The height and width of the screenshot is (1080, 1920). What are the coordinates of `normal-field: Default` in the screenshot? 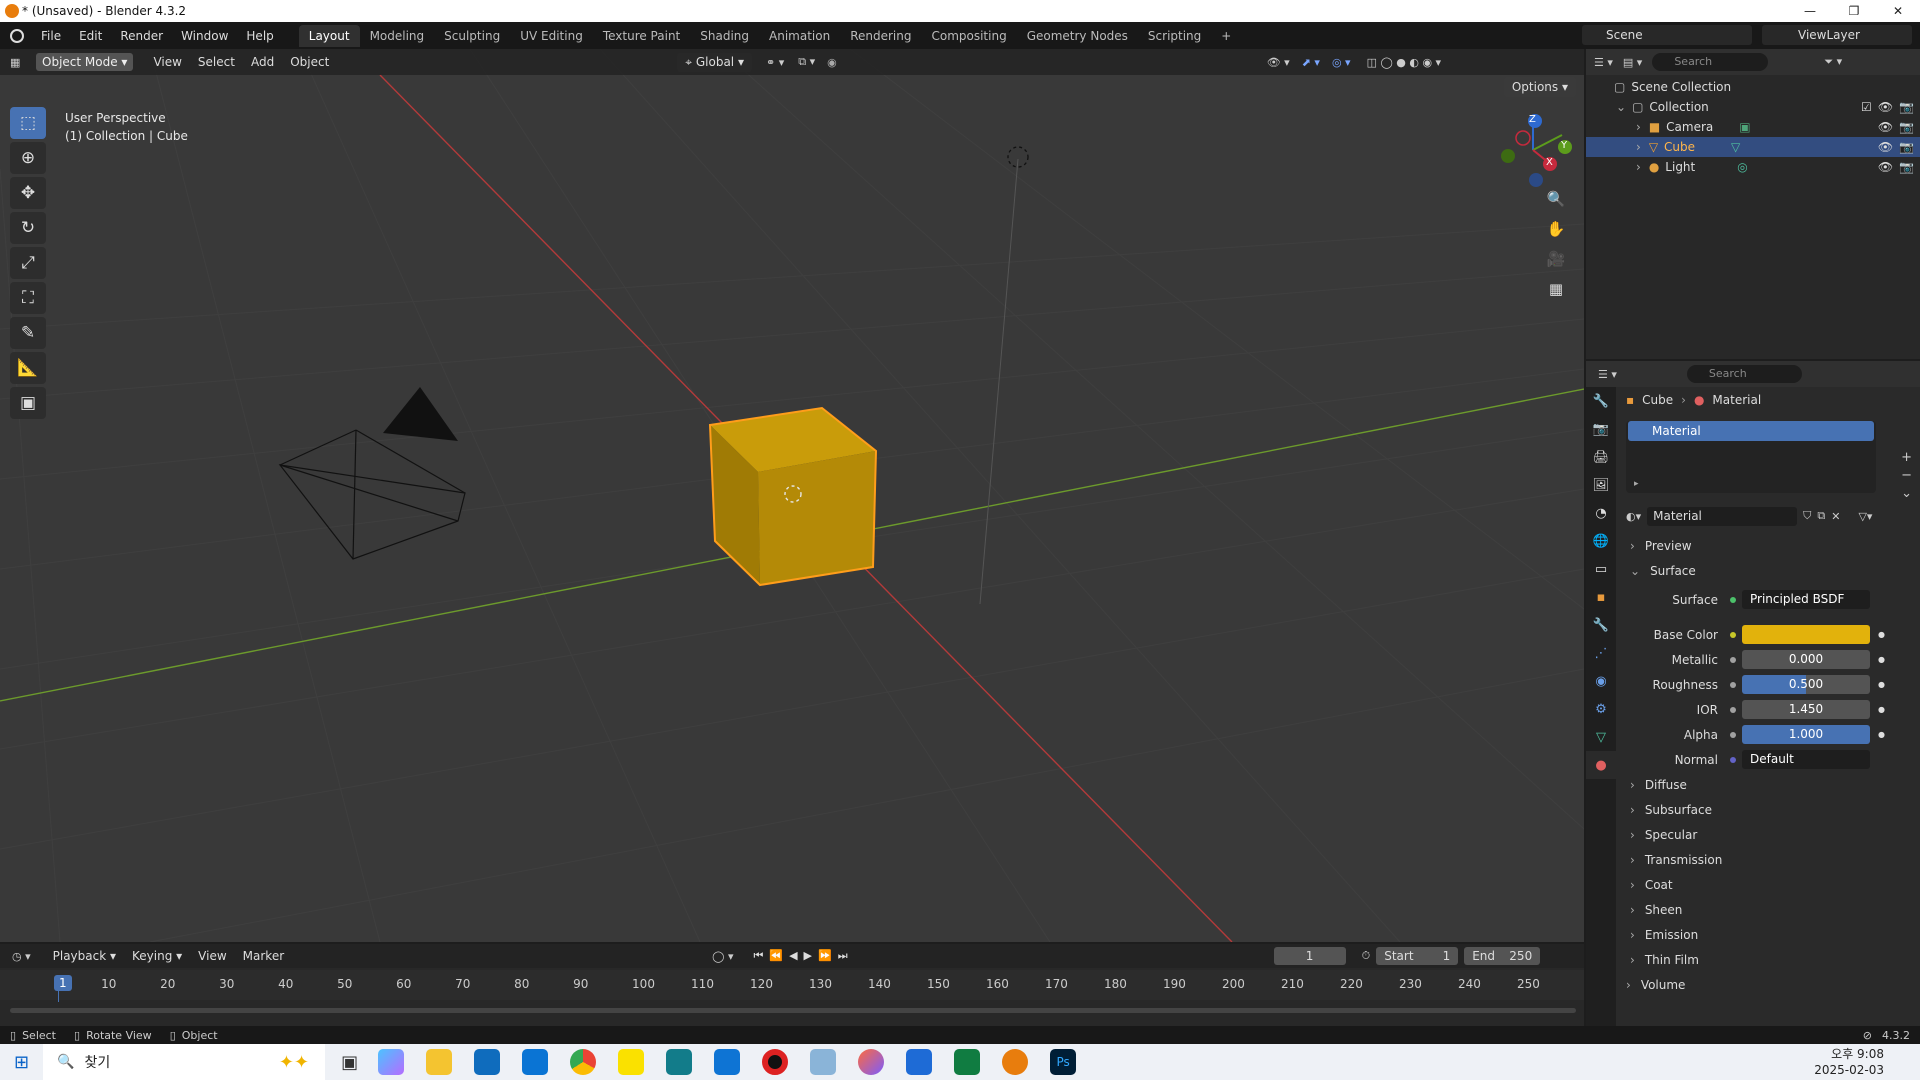 It's located at (1806, 759).